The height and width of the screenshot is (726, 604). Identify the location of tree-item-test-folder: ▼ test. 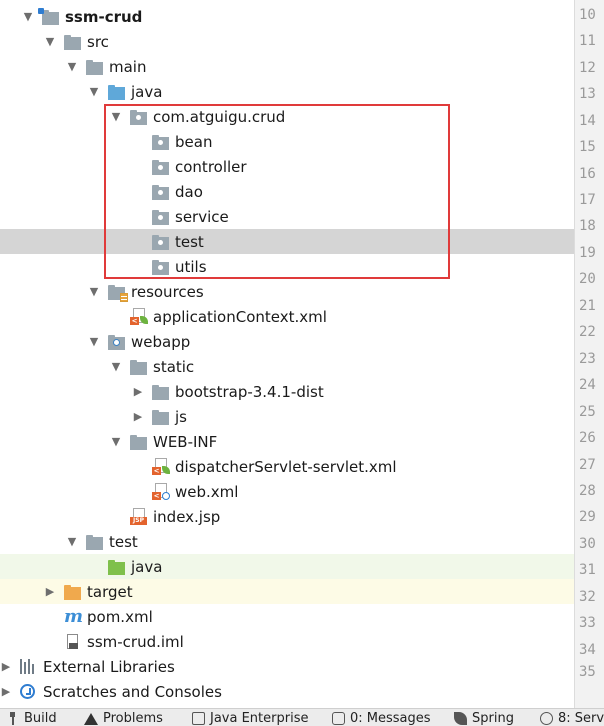
(287, 541).